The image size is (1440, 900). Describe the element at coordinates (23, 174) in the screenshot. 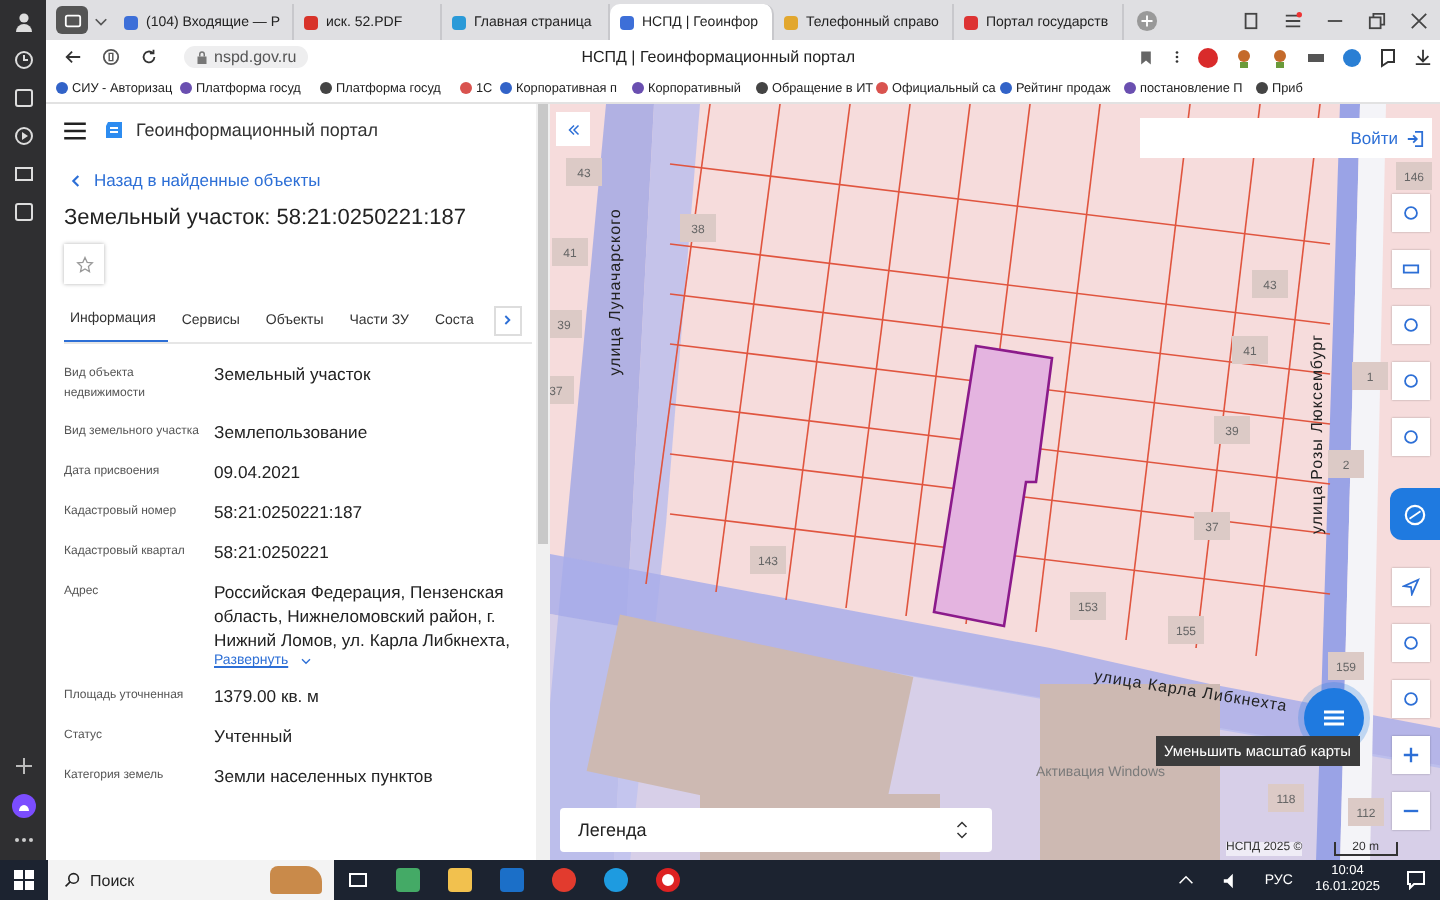

I see `image-icon` at that location.